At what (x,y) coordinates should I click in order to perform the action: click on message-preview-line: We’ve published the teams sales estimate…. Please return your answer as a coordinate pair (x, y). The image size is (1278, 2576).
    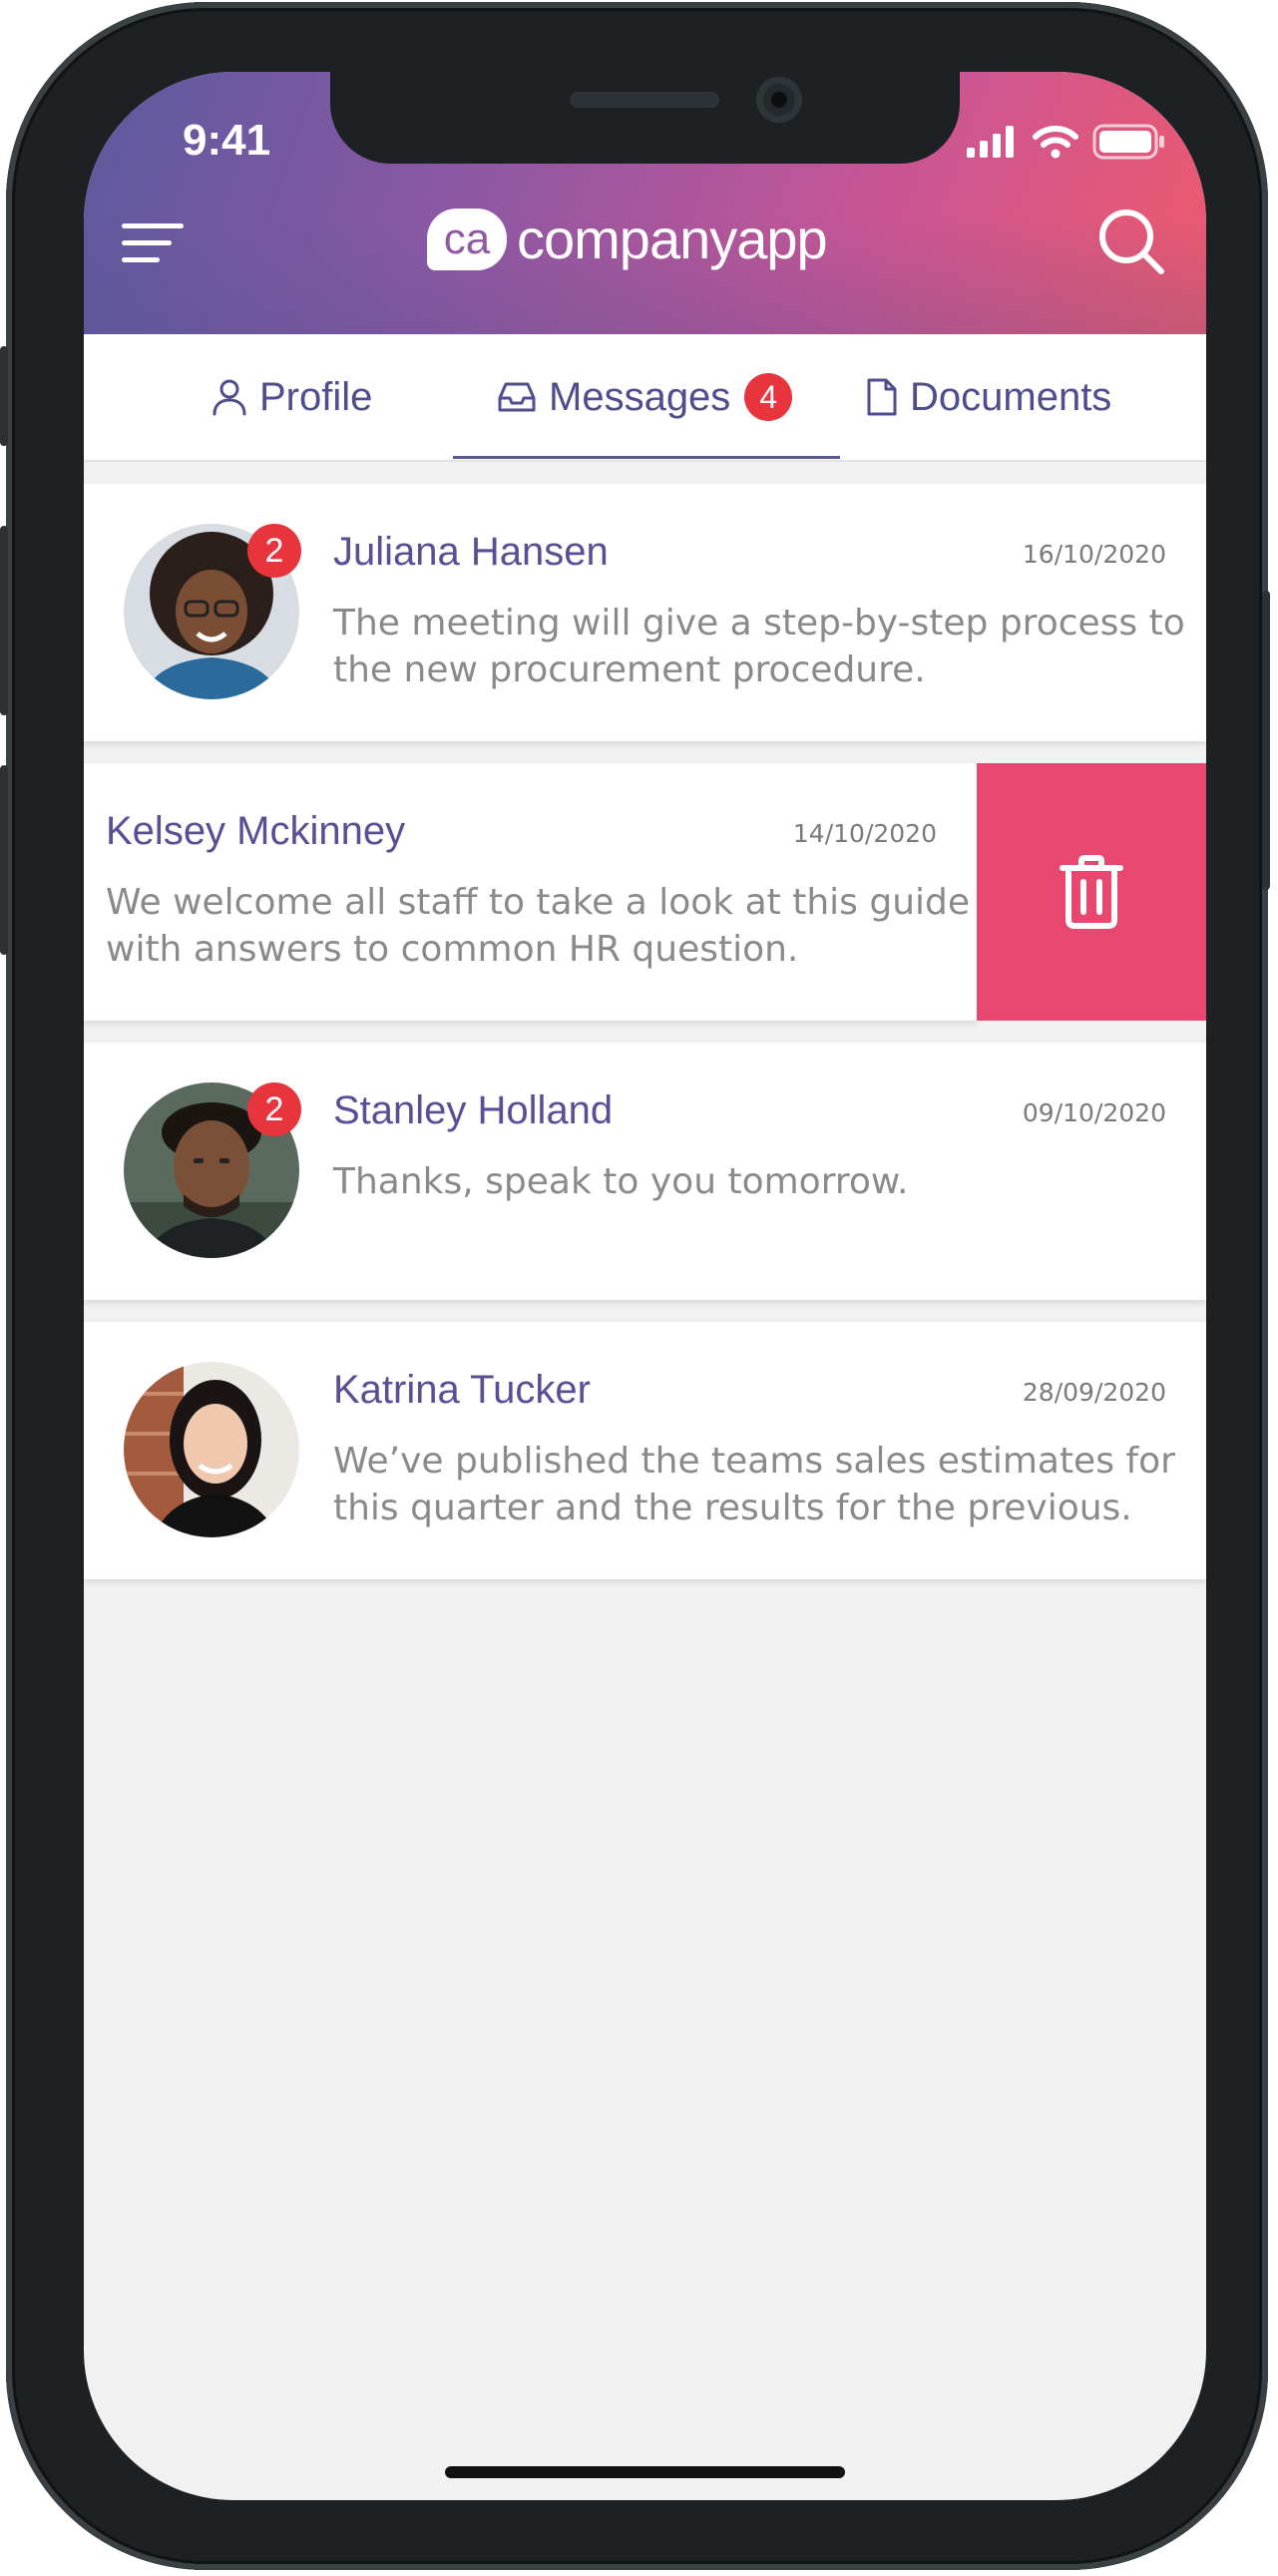
    Looking at the image, I should click on (754, 1461).